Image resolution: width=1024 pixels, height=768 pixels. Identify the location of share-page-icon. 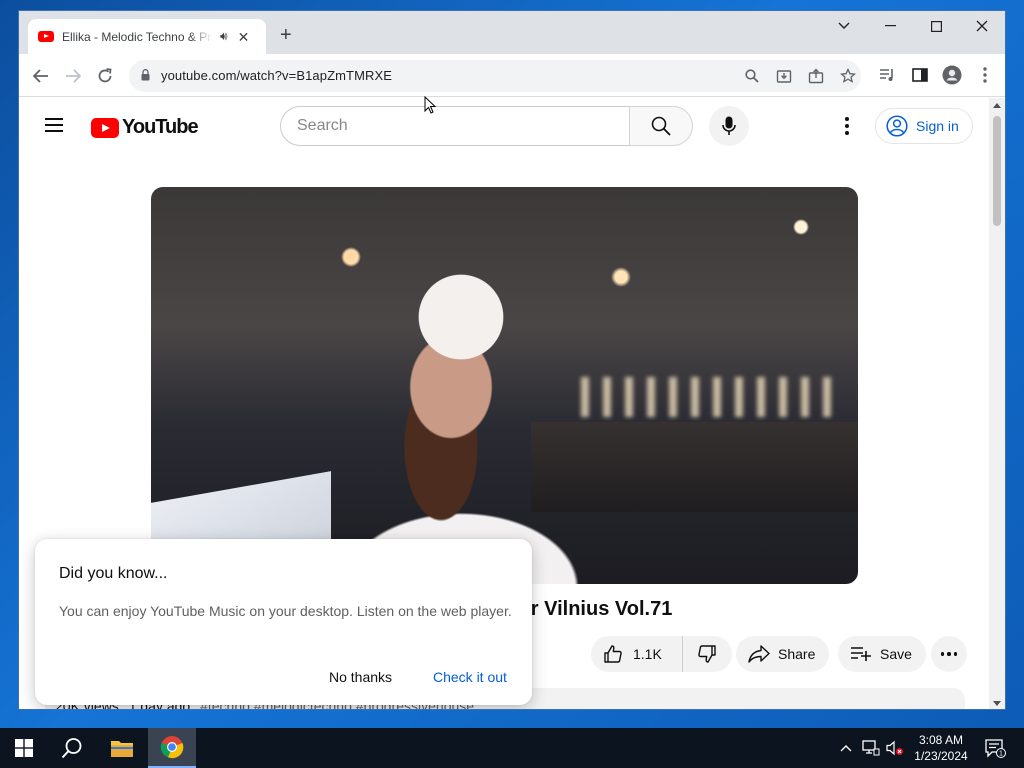
(816, 76).